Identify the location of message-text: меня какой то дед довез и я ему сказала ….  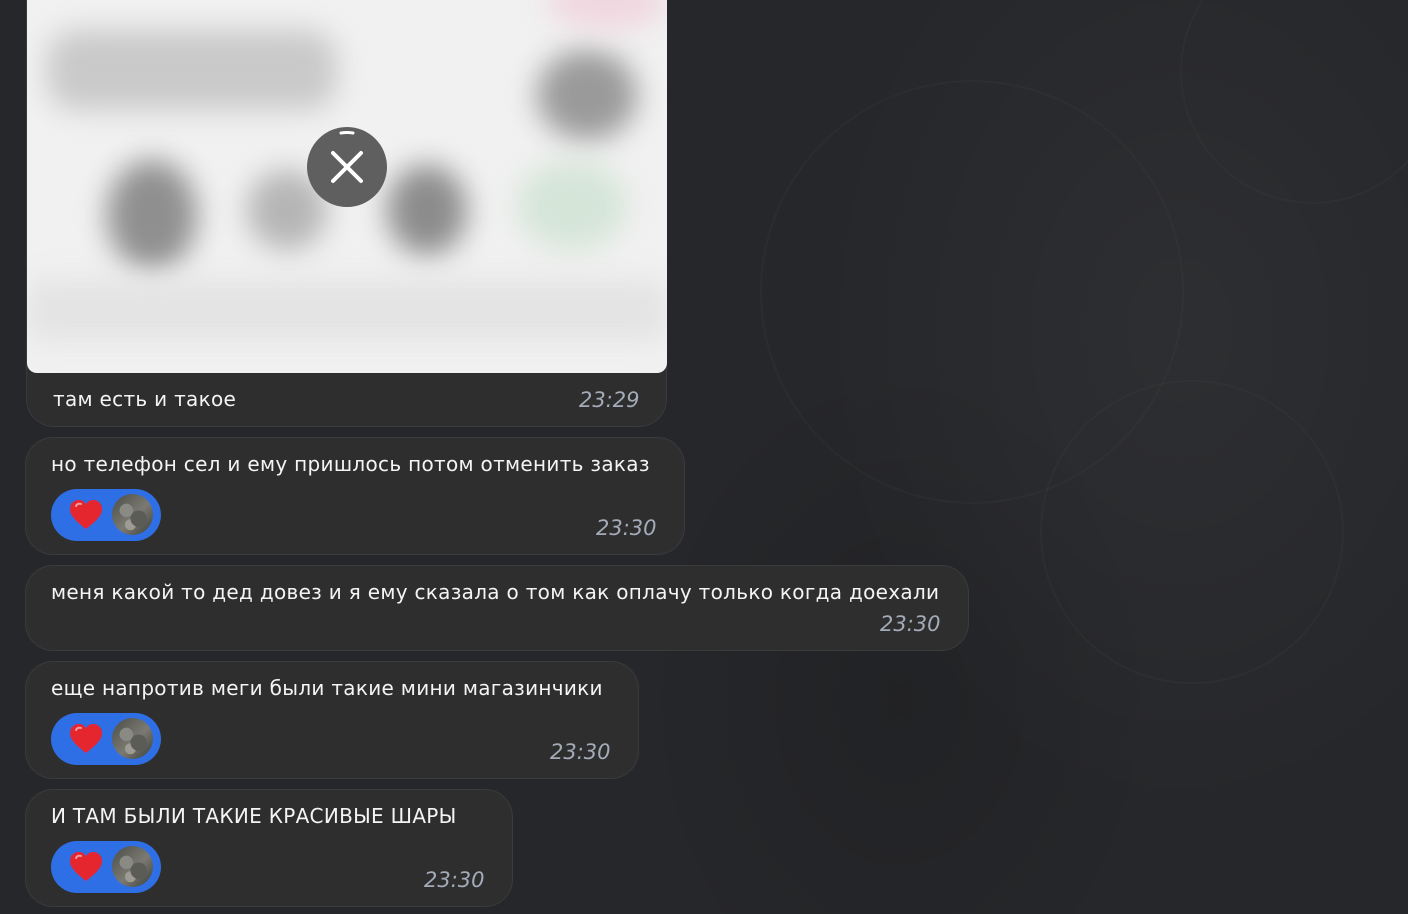
(495, 592).